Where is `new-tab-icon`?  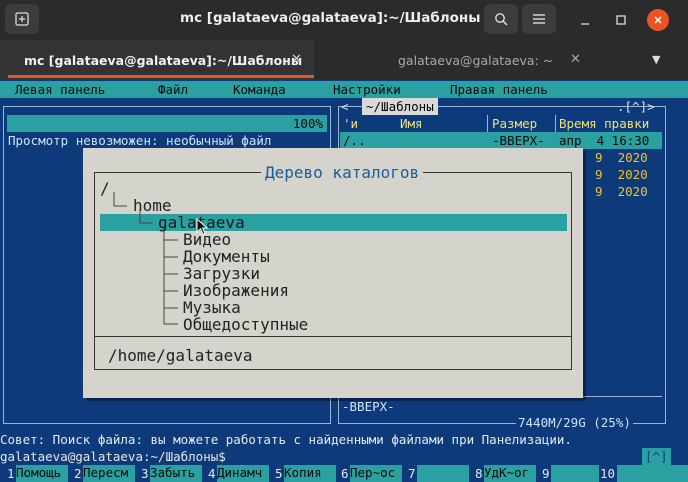
new-tab-icon is located at coordinates (22, 19).